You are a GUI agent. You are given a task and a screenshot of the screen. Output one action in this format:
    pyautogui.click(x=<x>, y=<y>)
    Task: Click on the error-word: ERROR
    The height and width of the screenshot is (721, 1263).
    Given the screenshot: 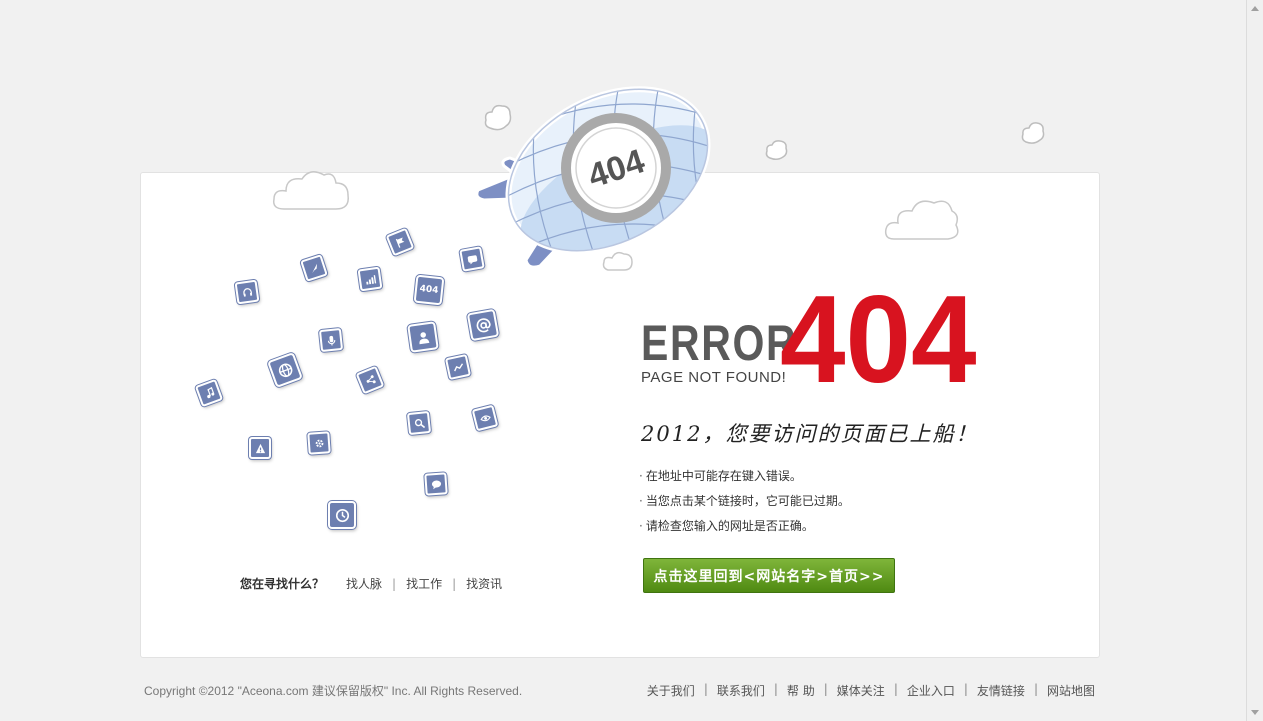 What is the action you would take?
    pyautogui.click(x=719, y=343)
    